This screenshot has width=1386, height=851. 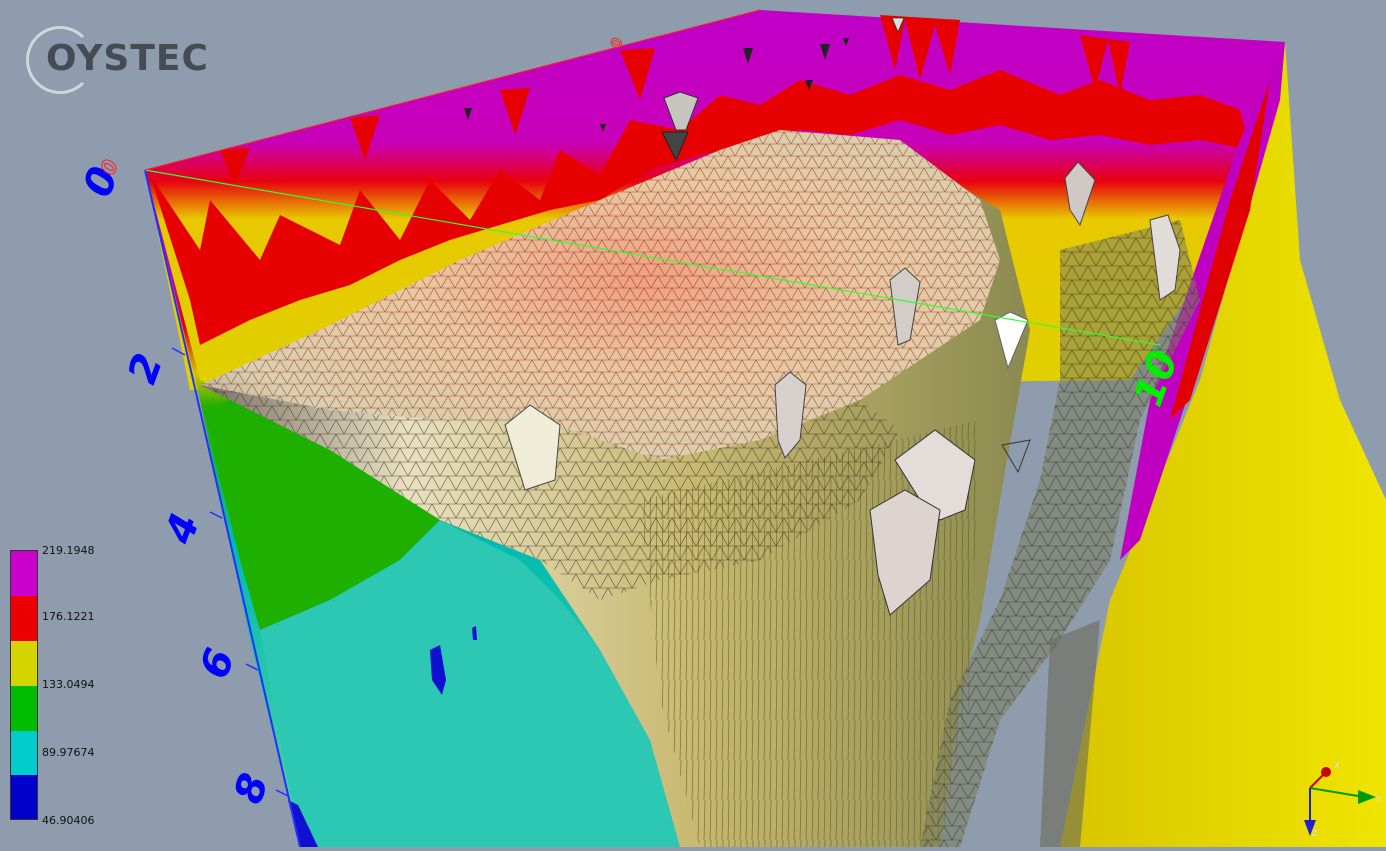 I want to click on legend-label: 133.0494, so click(x=68, y=684).